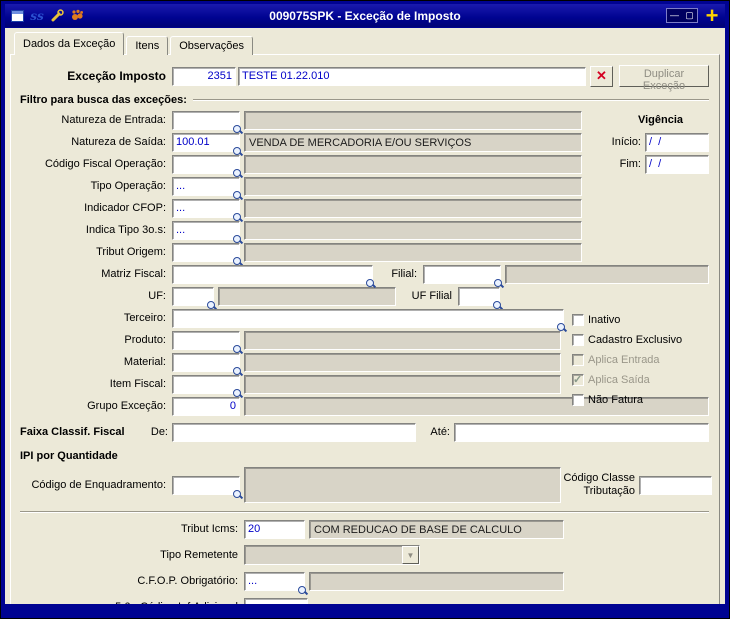 This screenshot has width=730, height=619. What do you see at coordinates (69, 456) in the screenshot?
I see `ipi-section-title: IPI por Quantidade` at bounding box center [69, 456].